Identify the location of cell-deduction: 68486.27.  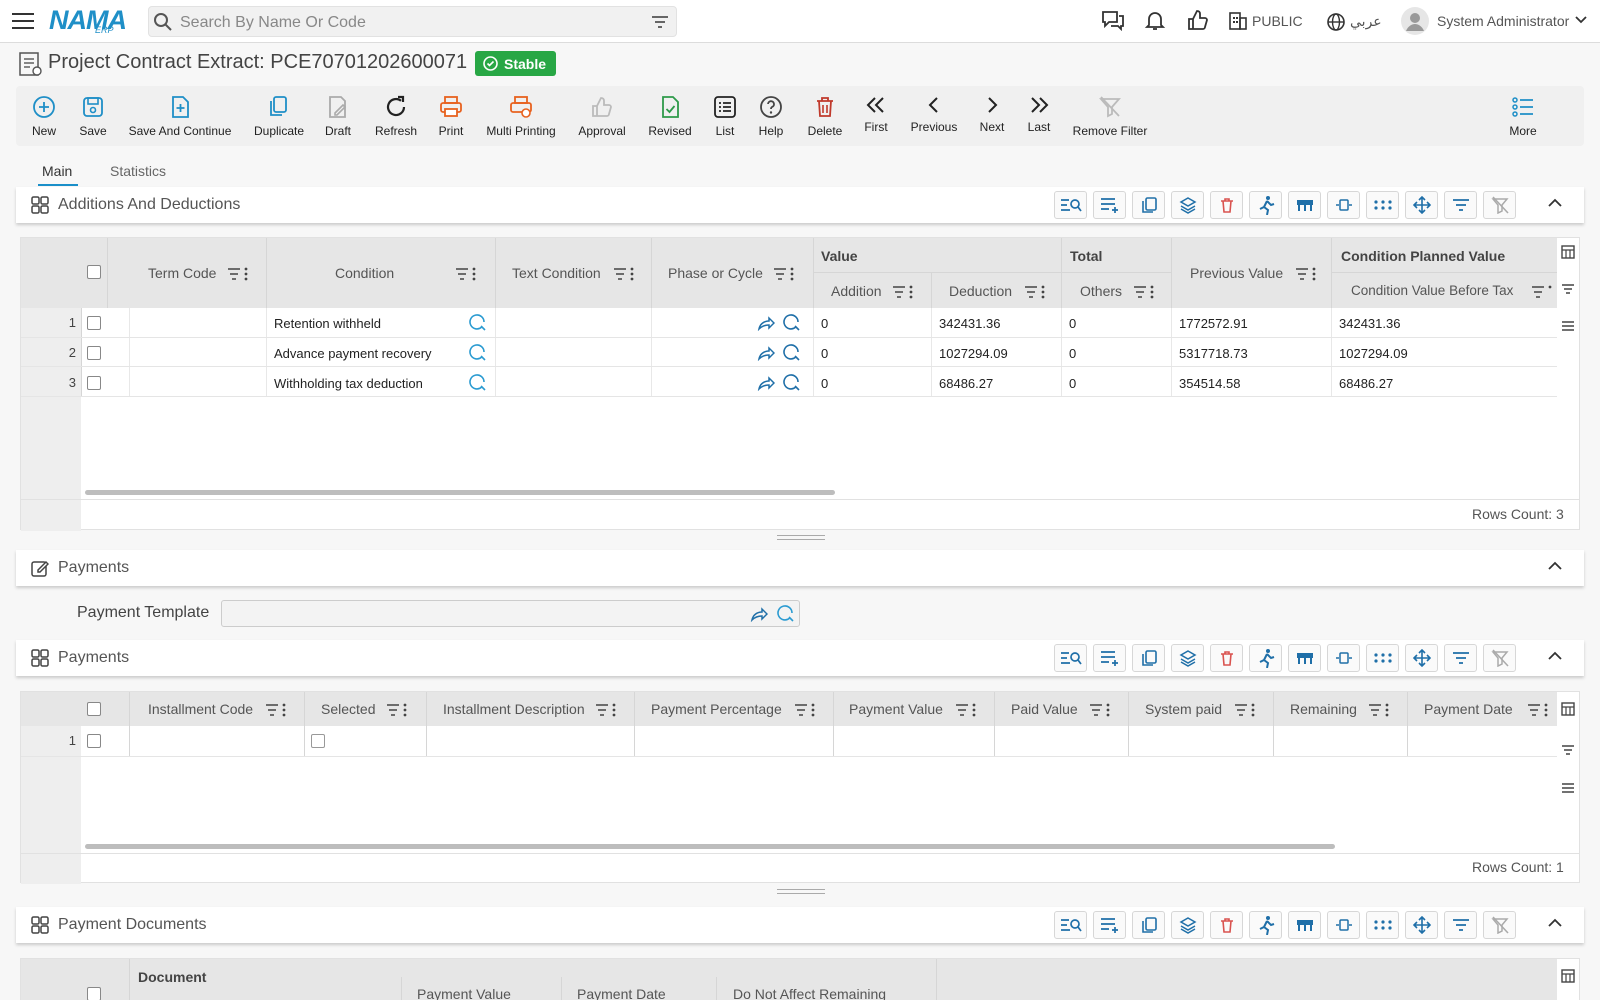
(966, 383).